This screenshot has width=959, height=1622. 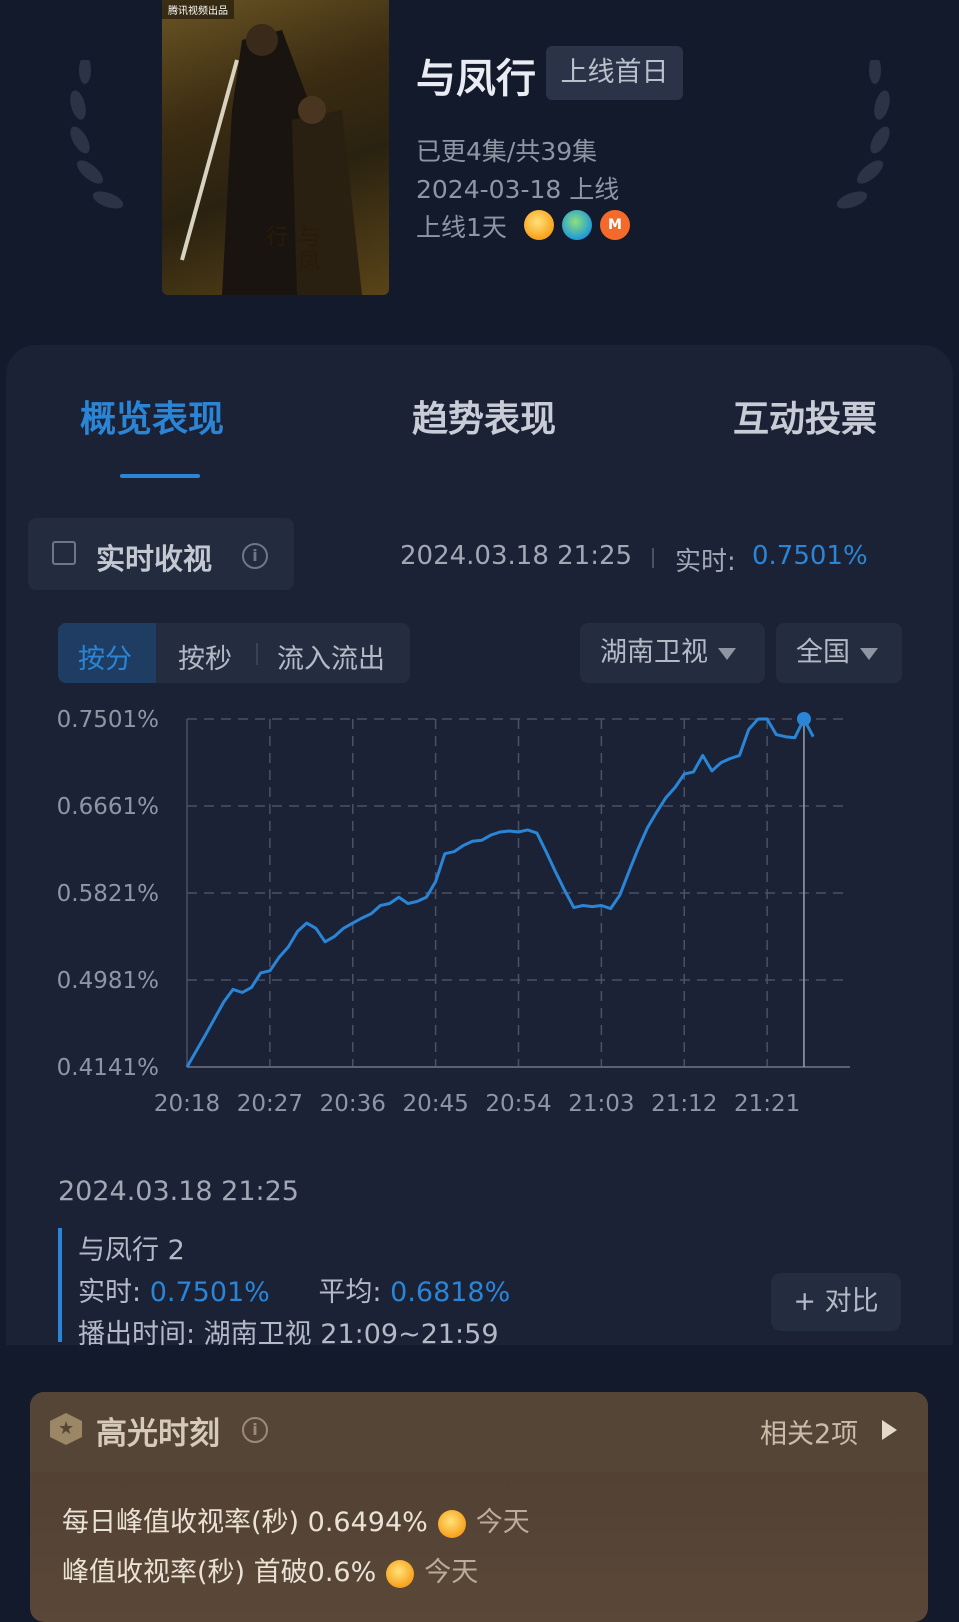 I want to click on realtime-timestamp: 2024.03.18 21:25, so click(x=516, y=556).